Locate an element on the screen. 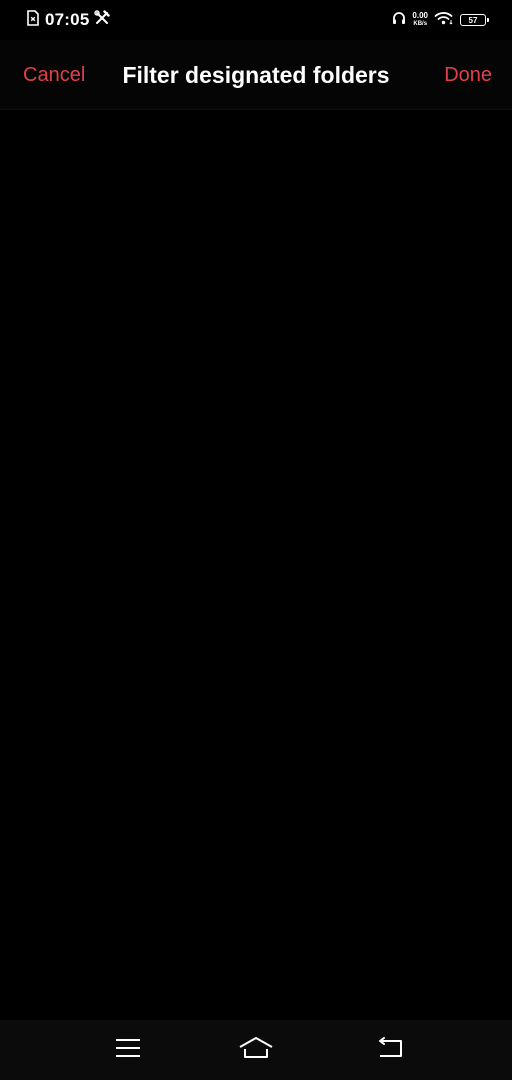  status-right: 0.00 KB/s 57 is located at coordinates (440, 20).